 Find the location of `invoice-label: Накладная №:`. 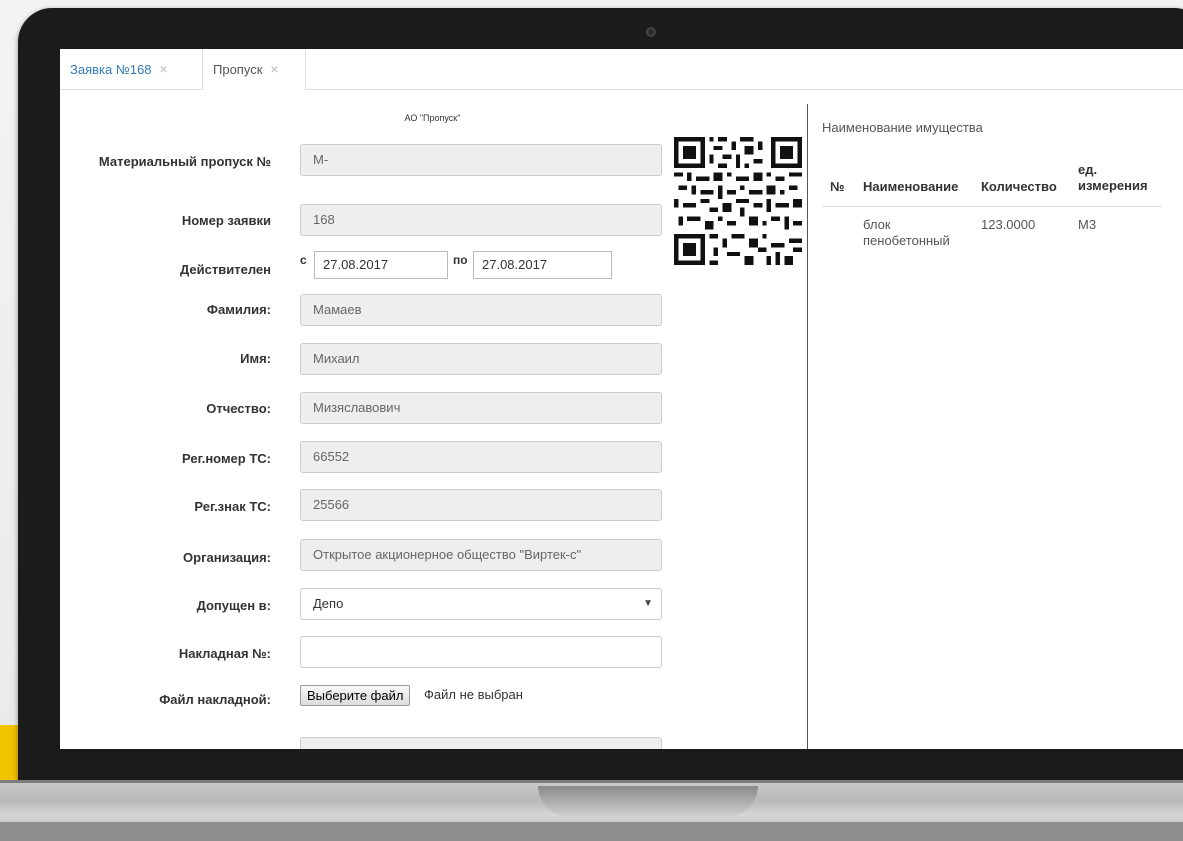

invoice-label: Накладная №: is located at coordinates (224, 653).